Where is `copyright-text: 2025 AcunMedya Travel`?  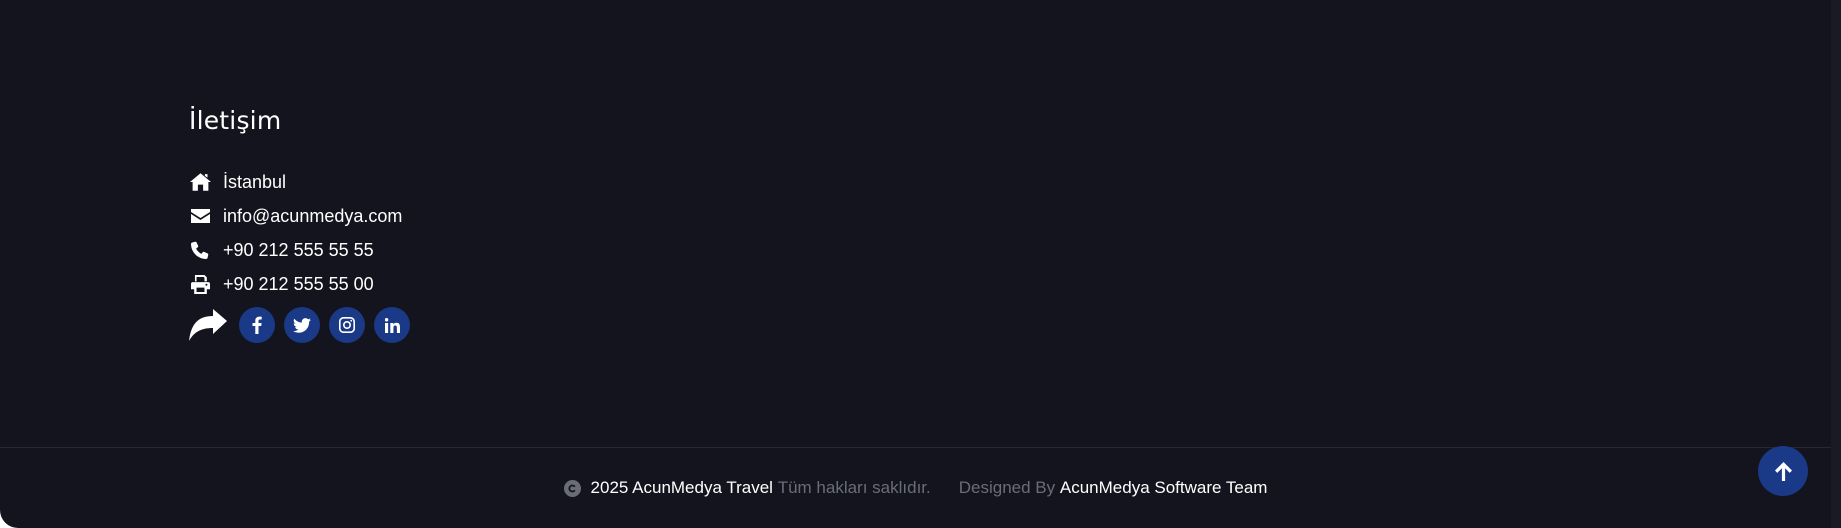
copyright-text: 2025 AcunMedya Travel is located at coordinates (681, 487).